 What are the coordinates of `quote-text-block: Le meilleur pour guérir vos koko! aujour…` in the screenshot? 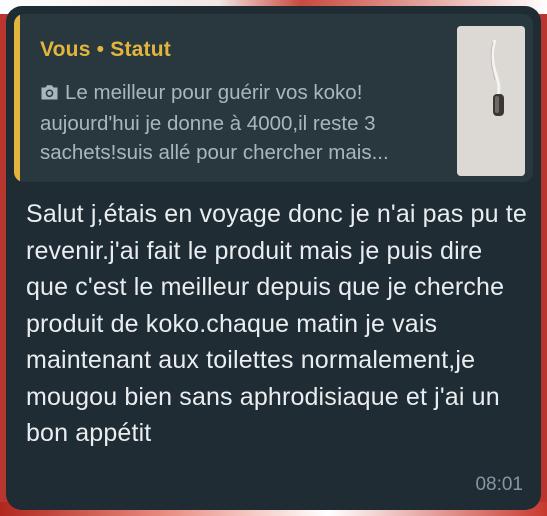 It's located at (240, 122).